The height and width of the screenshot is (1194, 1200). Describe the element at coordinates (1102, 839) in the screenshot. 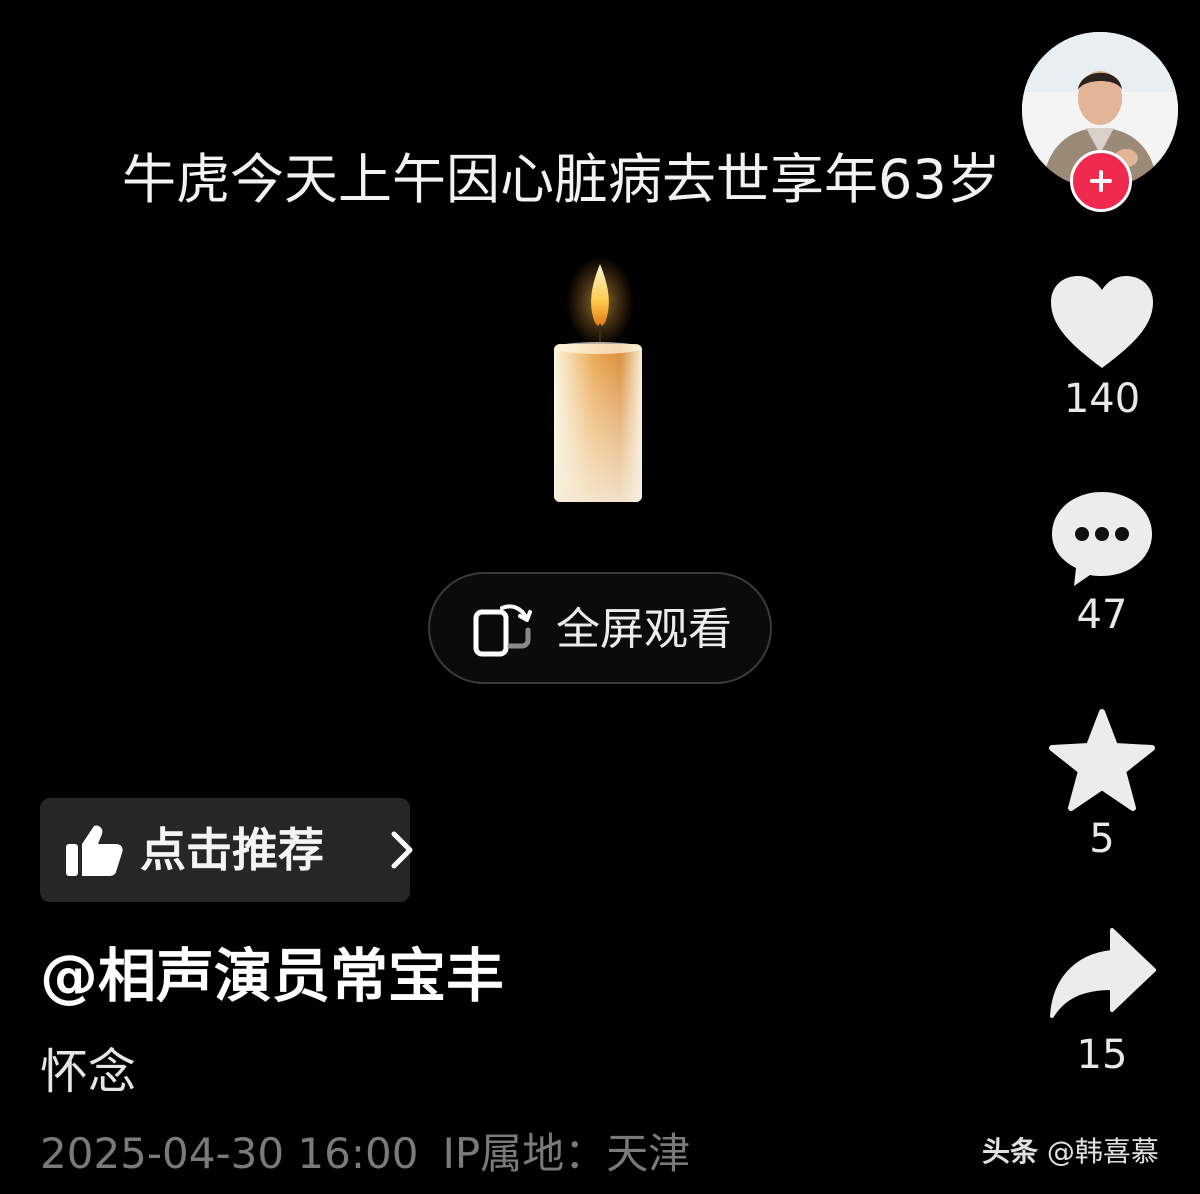

I see `favorite-count: 5` at that location.